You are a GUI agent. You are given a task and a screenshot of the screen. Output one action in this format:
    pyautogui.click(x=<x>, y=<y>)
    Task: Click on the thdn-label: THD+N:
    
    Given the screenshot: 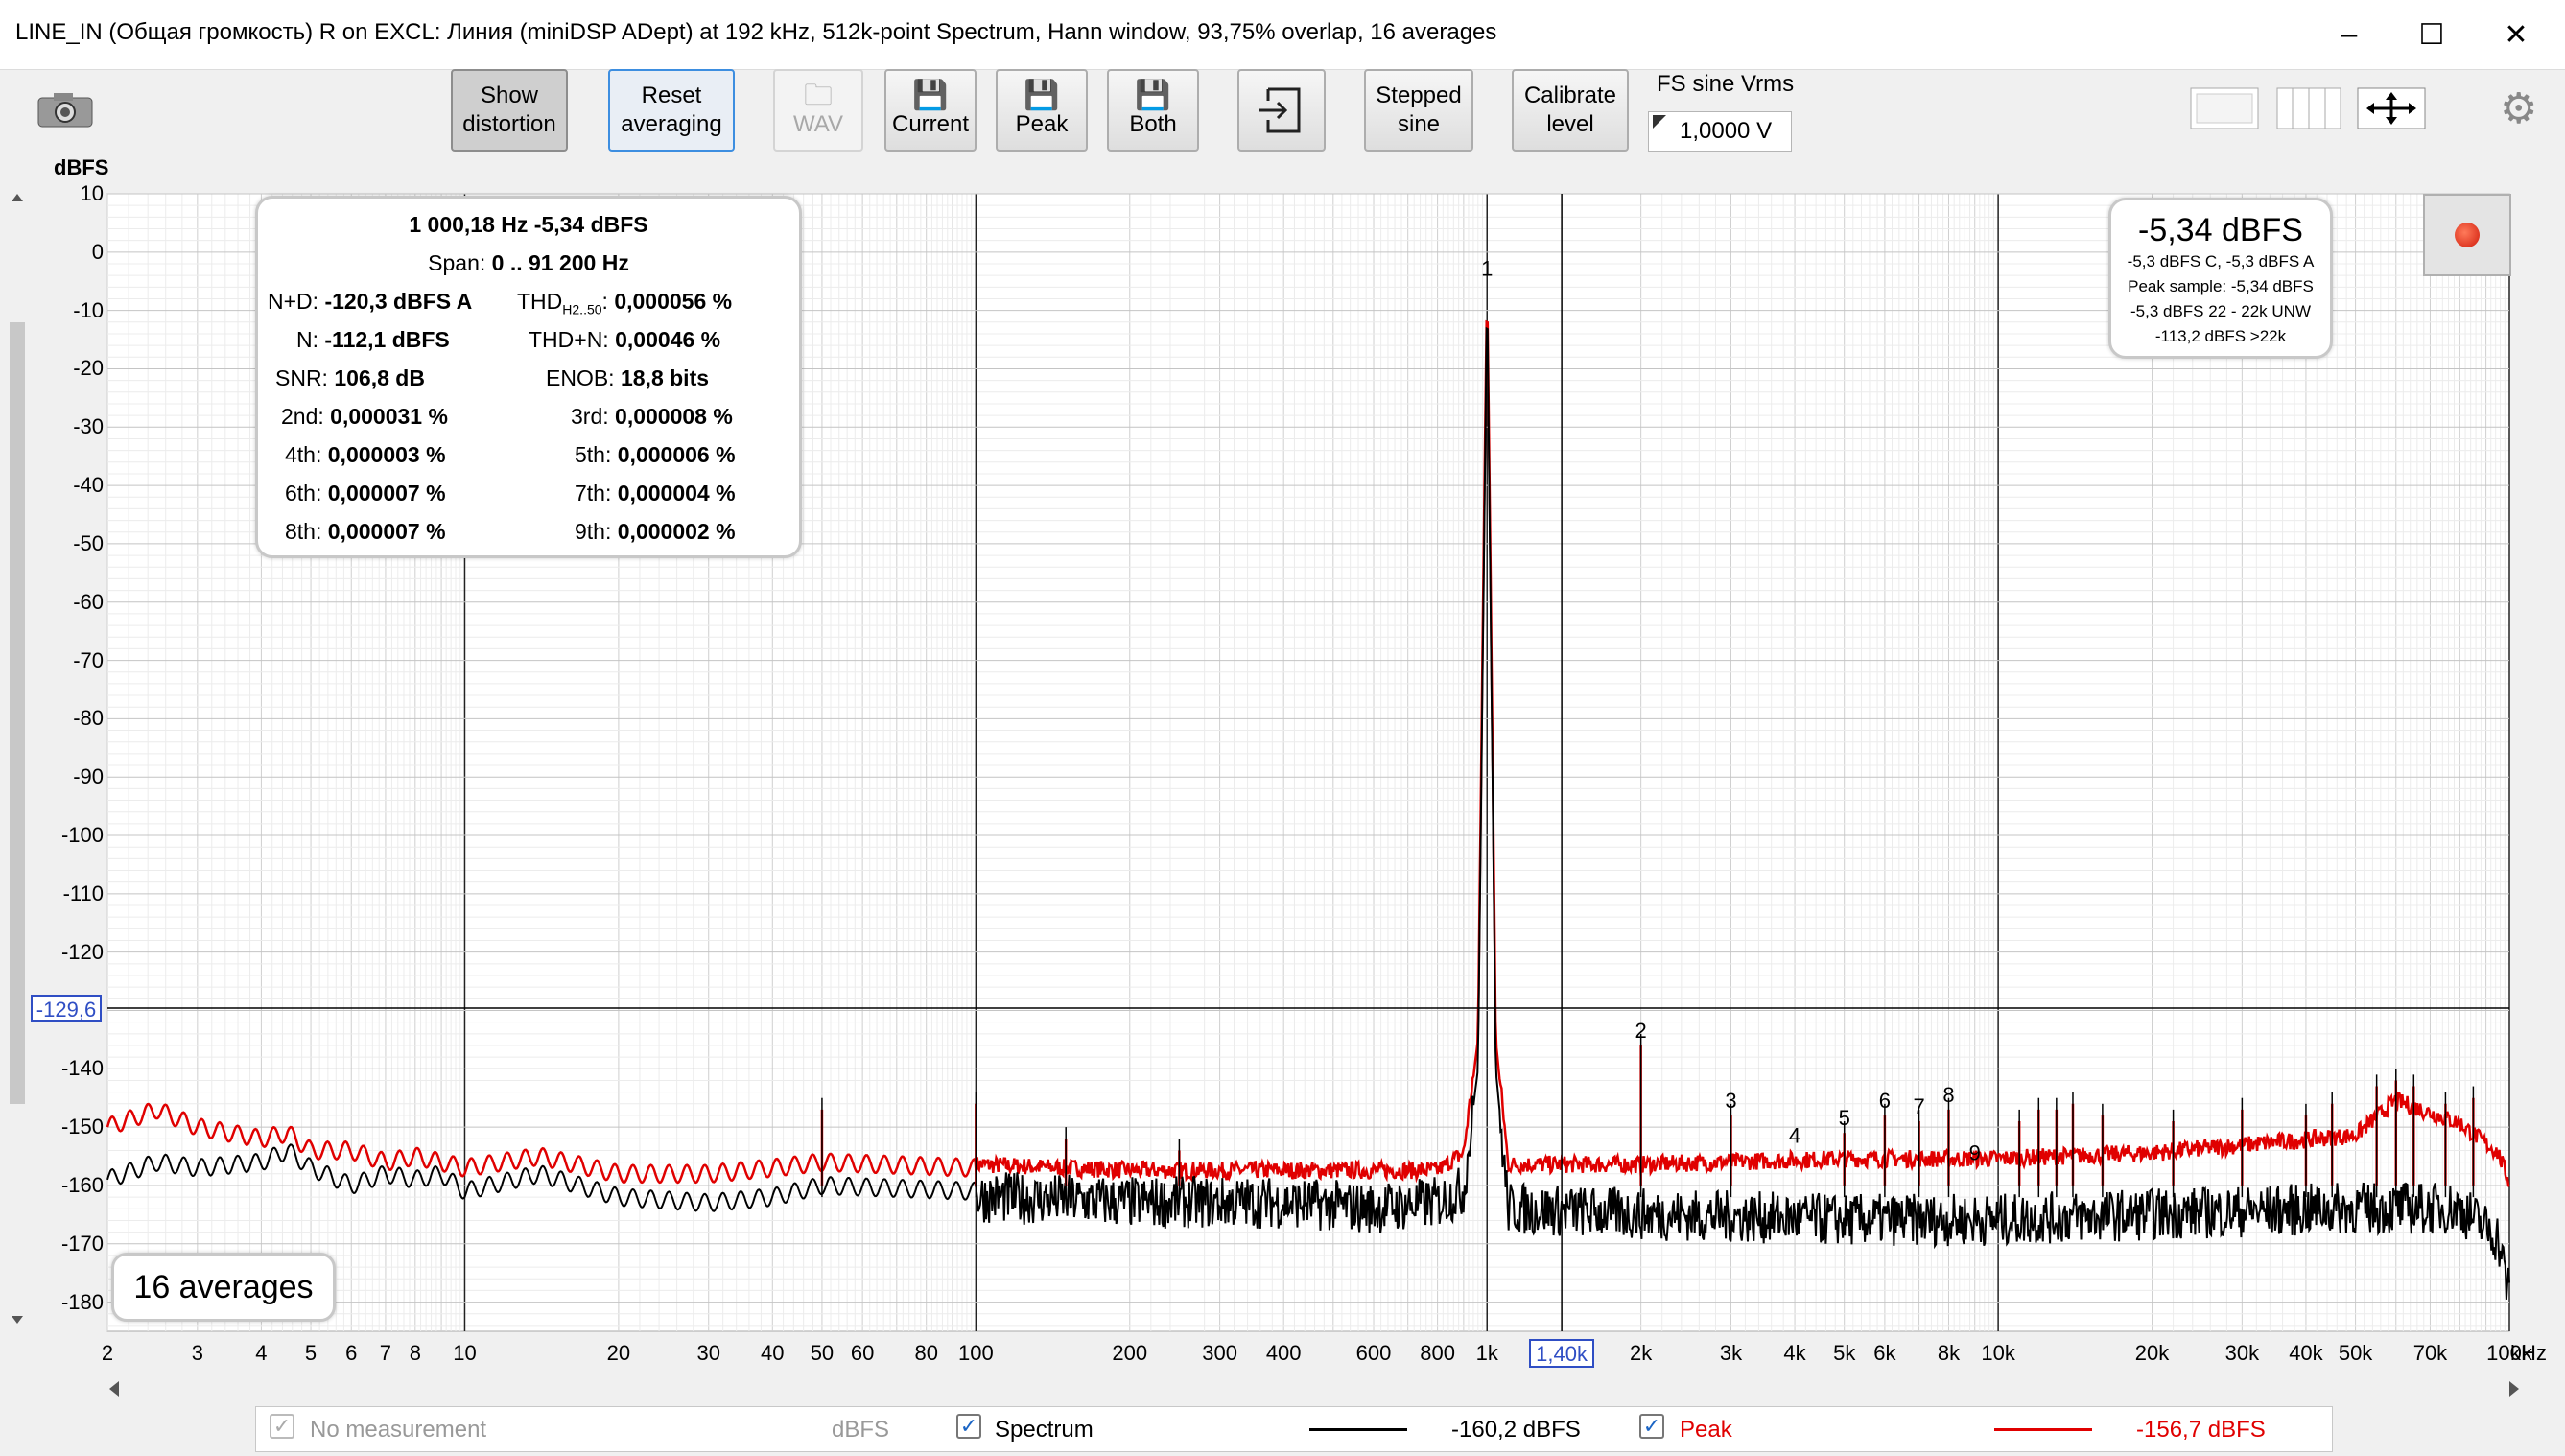 What is the action you would take?
    pyautogui.click(x=569, y=339)
    